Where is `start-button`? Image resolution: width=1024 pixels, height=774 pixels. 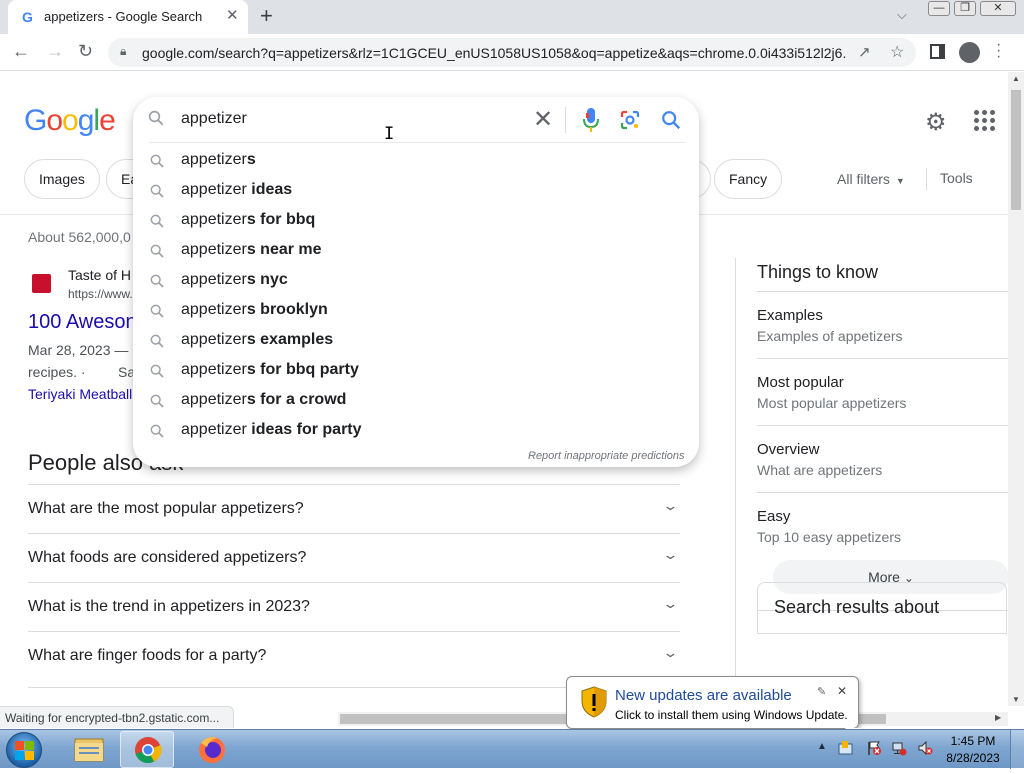
start-button is located at coordinates (24, 750).